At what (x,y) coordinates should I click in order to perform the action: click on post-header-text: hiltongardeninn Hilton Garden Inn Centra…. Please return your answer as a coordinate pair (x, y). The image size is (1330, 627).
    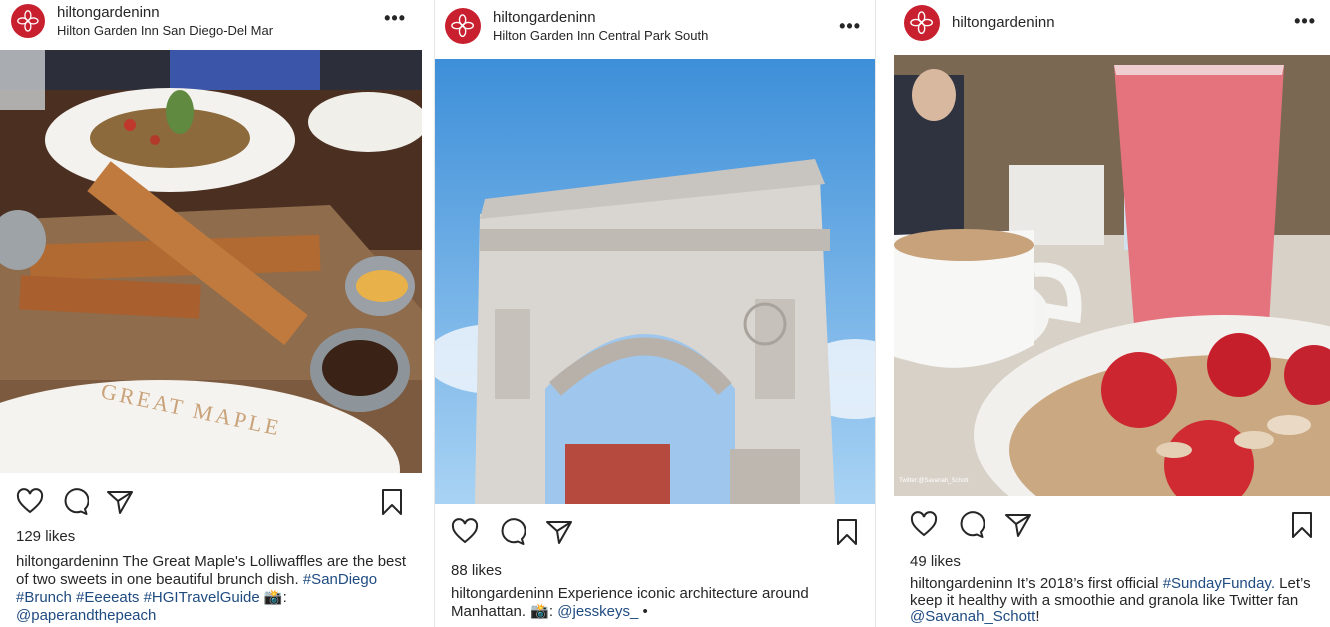
    Looking at the image, I should click on (600, 26).